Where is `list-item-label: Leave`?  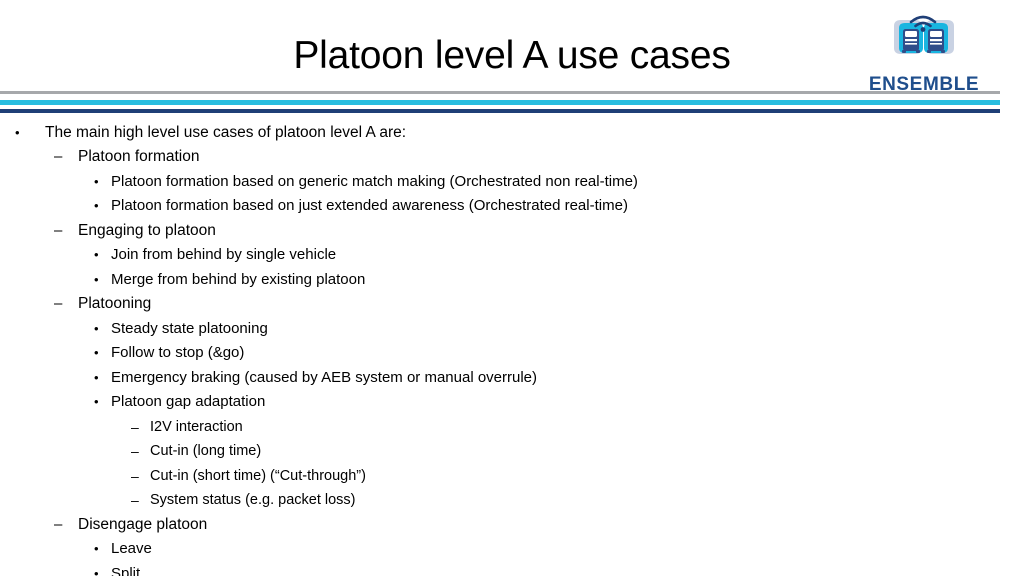
list-item-label: Leave is located at coordinates (131, 548).